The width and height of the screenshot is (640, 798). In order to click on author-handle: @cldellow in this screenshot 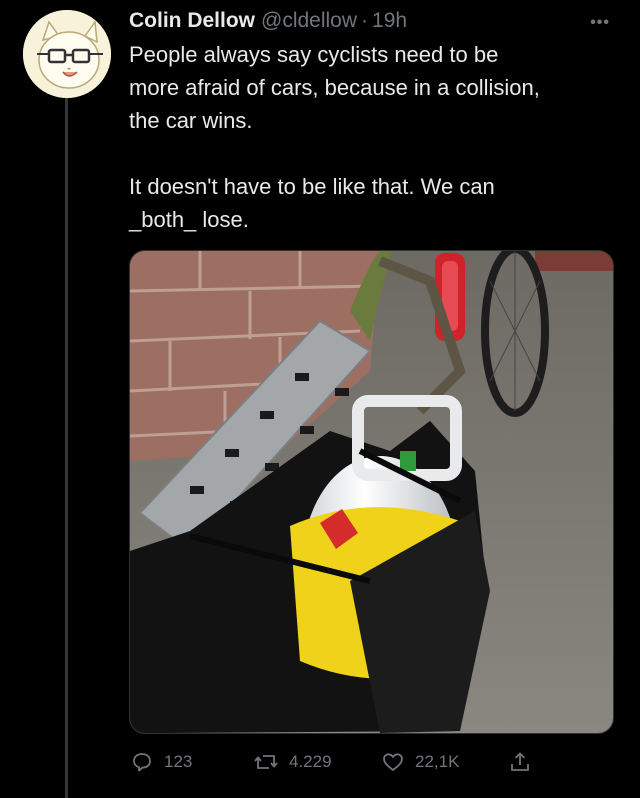, I will do `click(309, 21)`.